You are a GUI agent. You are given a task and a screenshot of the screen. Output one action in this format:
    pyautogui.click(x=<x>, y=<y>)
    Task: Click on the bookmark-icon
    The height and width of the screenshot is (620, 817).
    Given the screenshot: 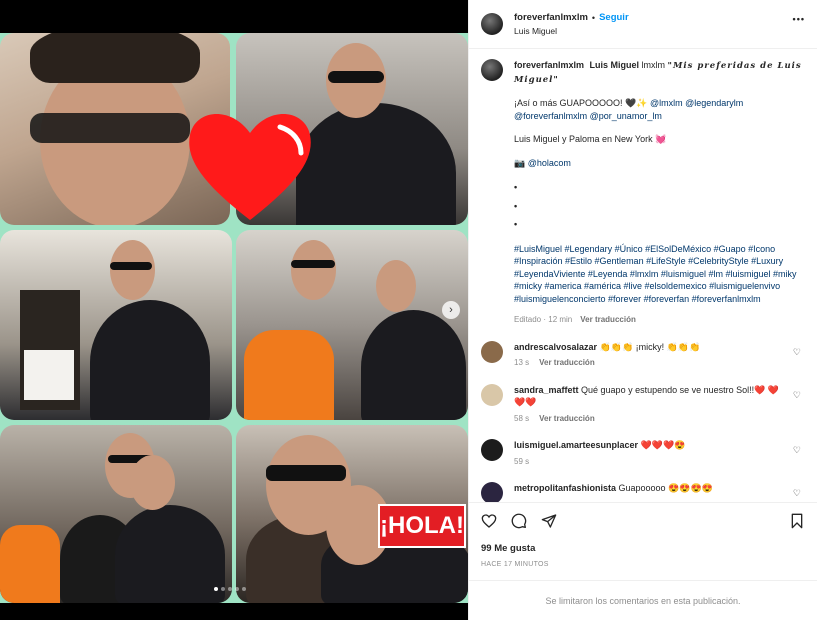 What is the action you would take?
    pyautogui.click(x=797, y=521)
    